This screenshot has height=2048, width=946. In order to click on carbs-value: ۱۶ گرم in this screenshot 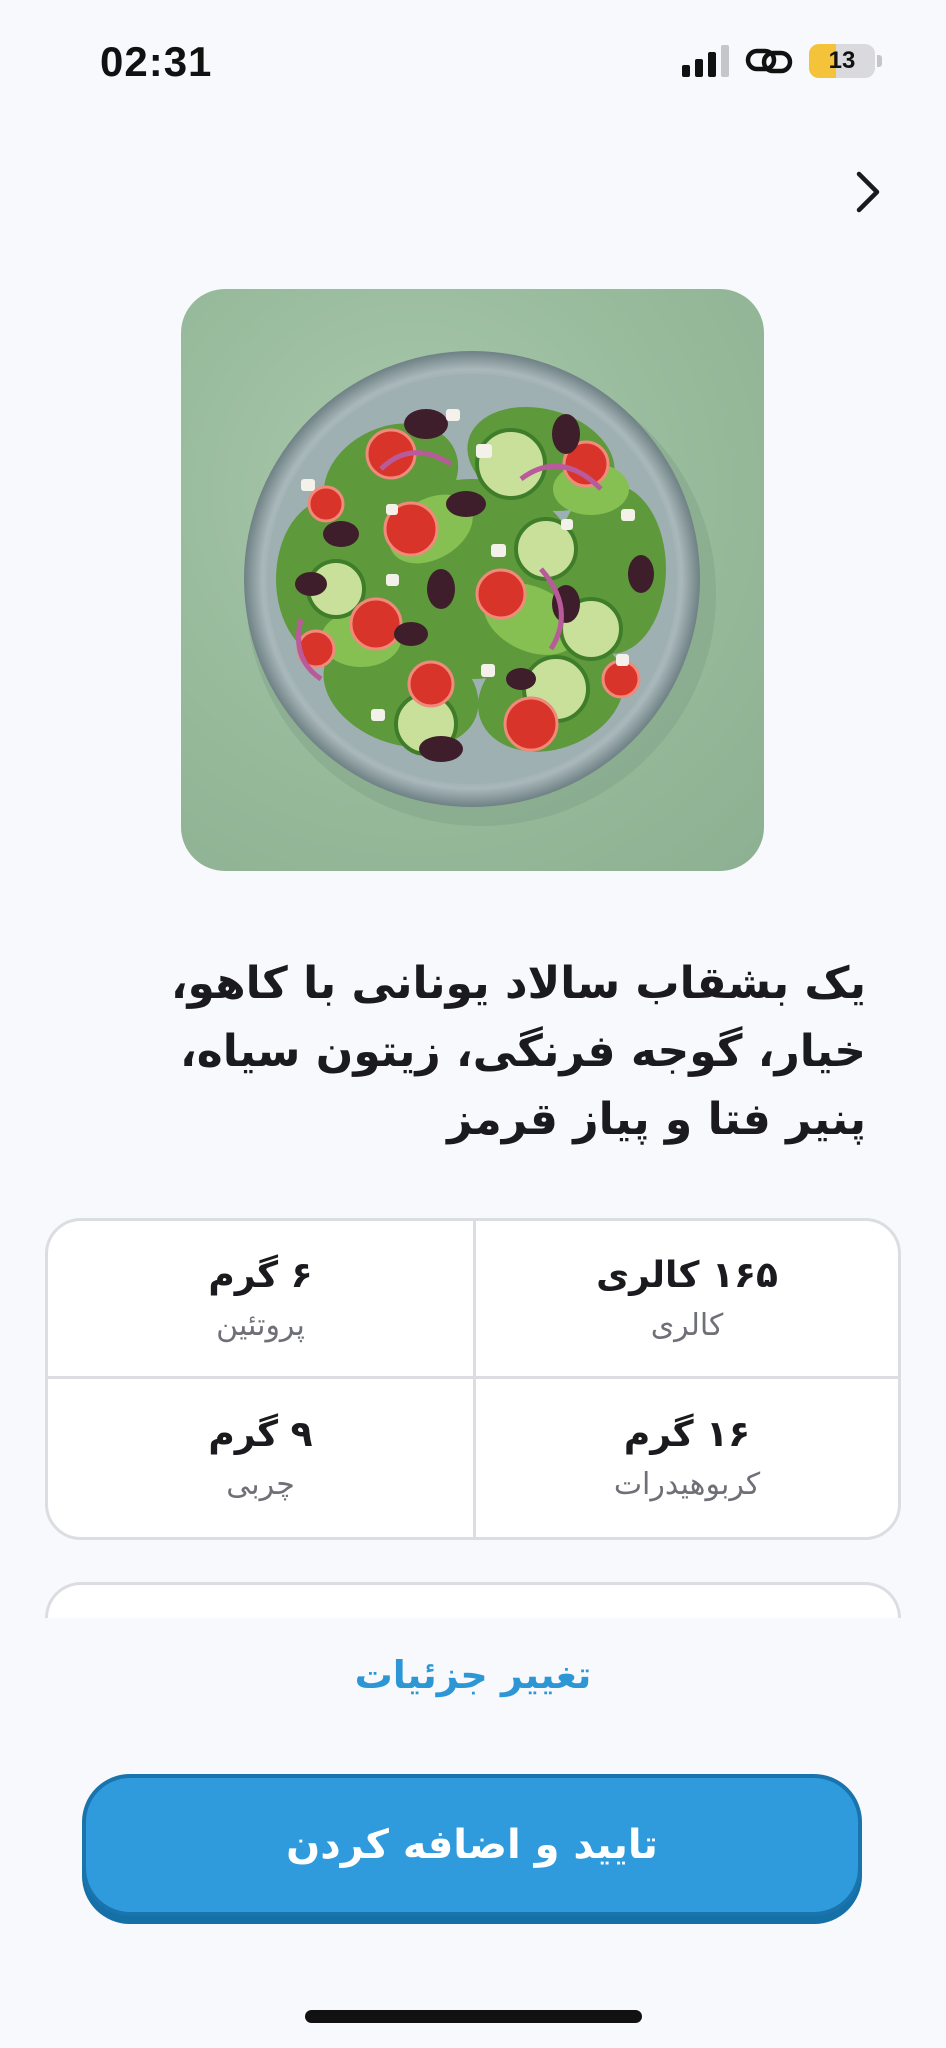, I will do `click(687, 1434)`.